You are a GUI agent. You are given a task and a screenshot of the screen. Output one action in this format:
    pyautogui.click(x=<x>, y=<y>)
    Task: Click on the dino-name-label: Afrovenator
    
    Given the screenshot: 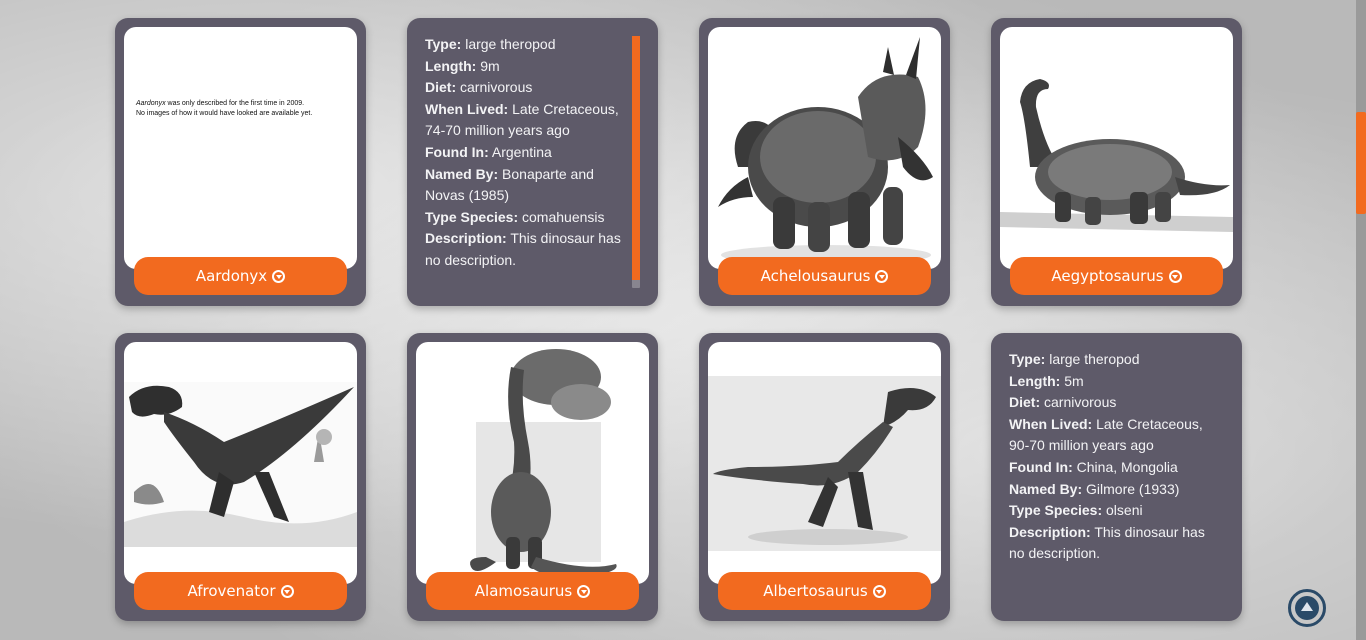 What is the action you would take?
    pyautogui.click(x=231, y=591)
    